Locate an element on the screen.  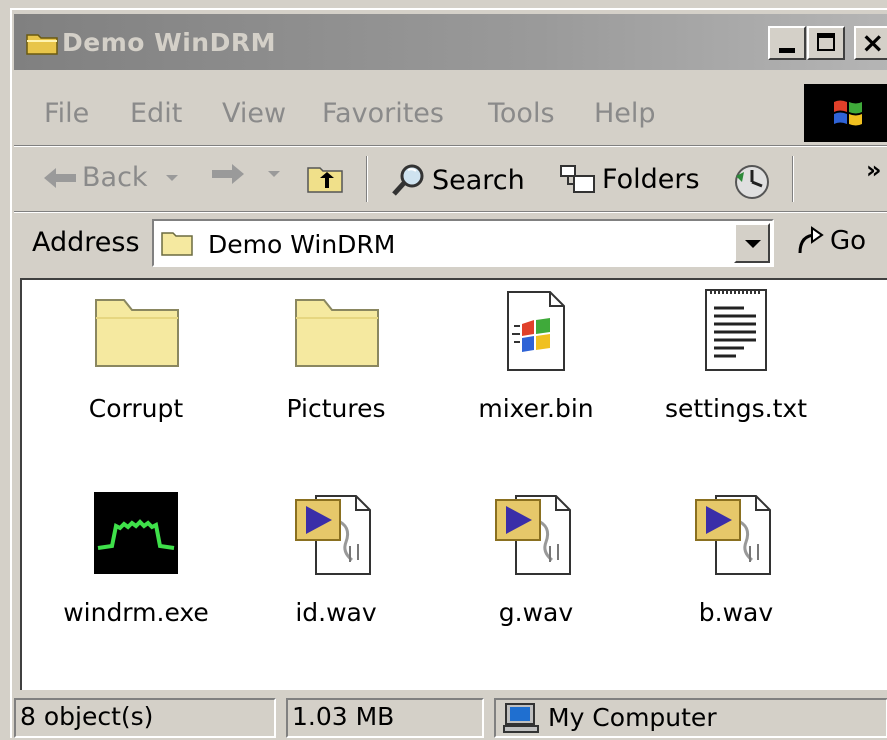
windows-flag-icon is located at coordinates (848, 113).